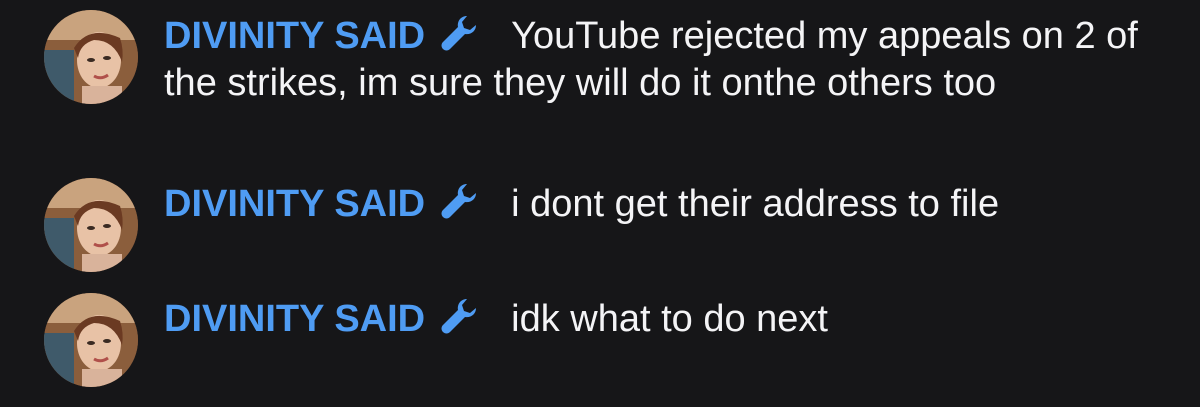 This screenshot has height=407, width=1200. What do you see at coordinates (669, 319) in the screenshot?
I see `message-text: idk what to do next` at bounding box center [669, 319].